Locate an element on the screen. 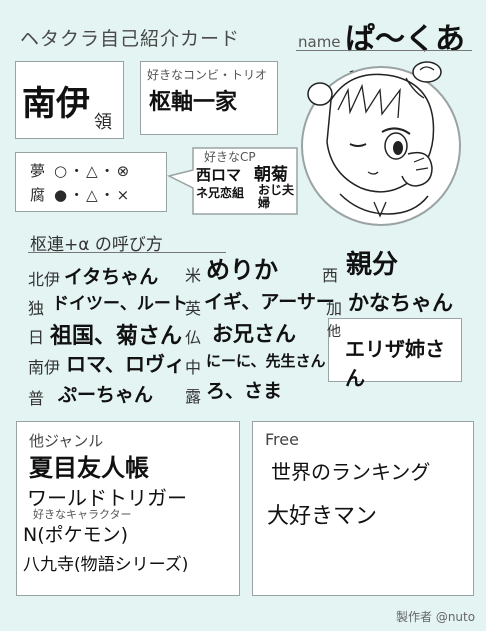 Image resolution: width=486 pixels, height=631 pixels. nickname-country: 独 is located at coordinates (36, 308).